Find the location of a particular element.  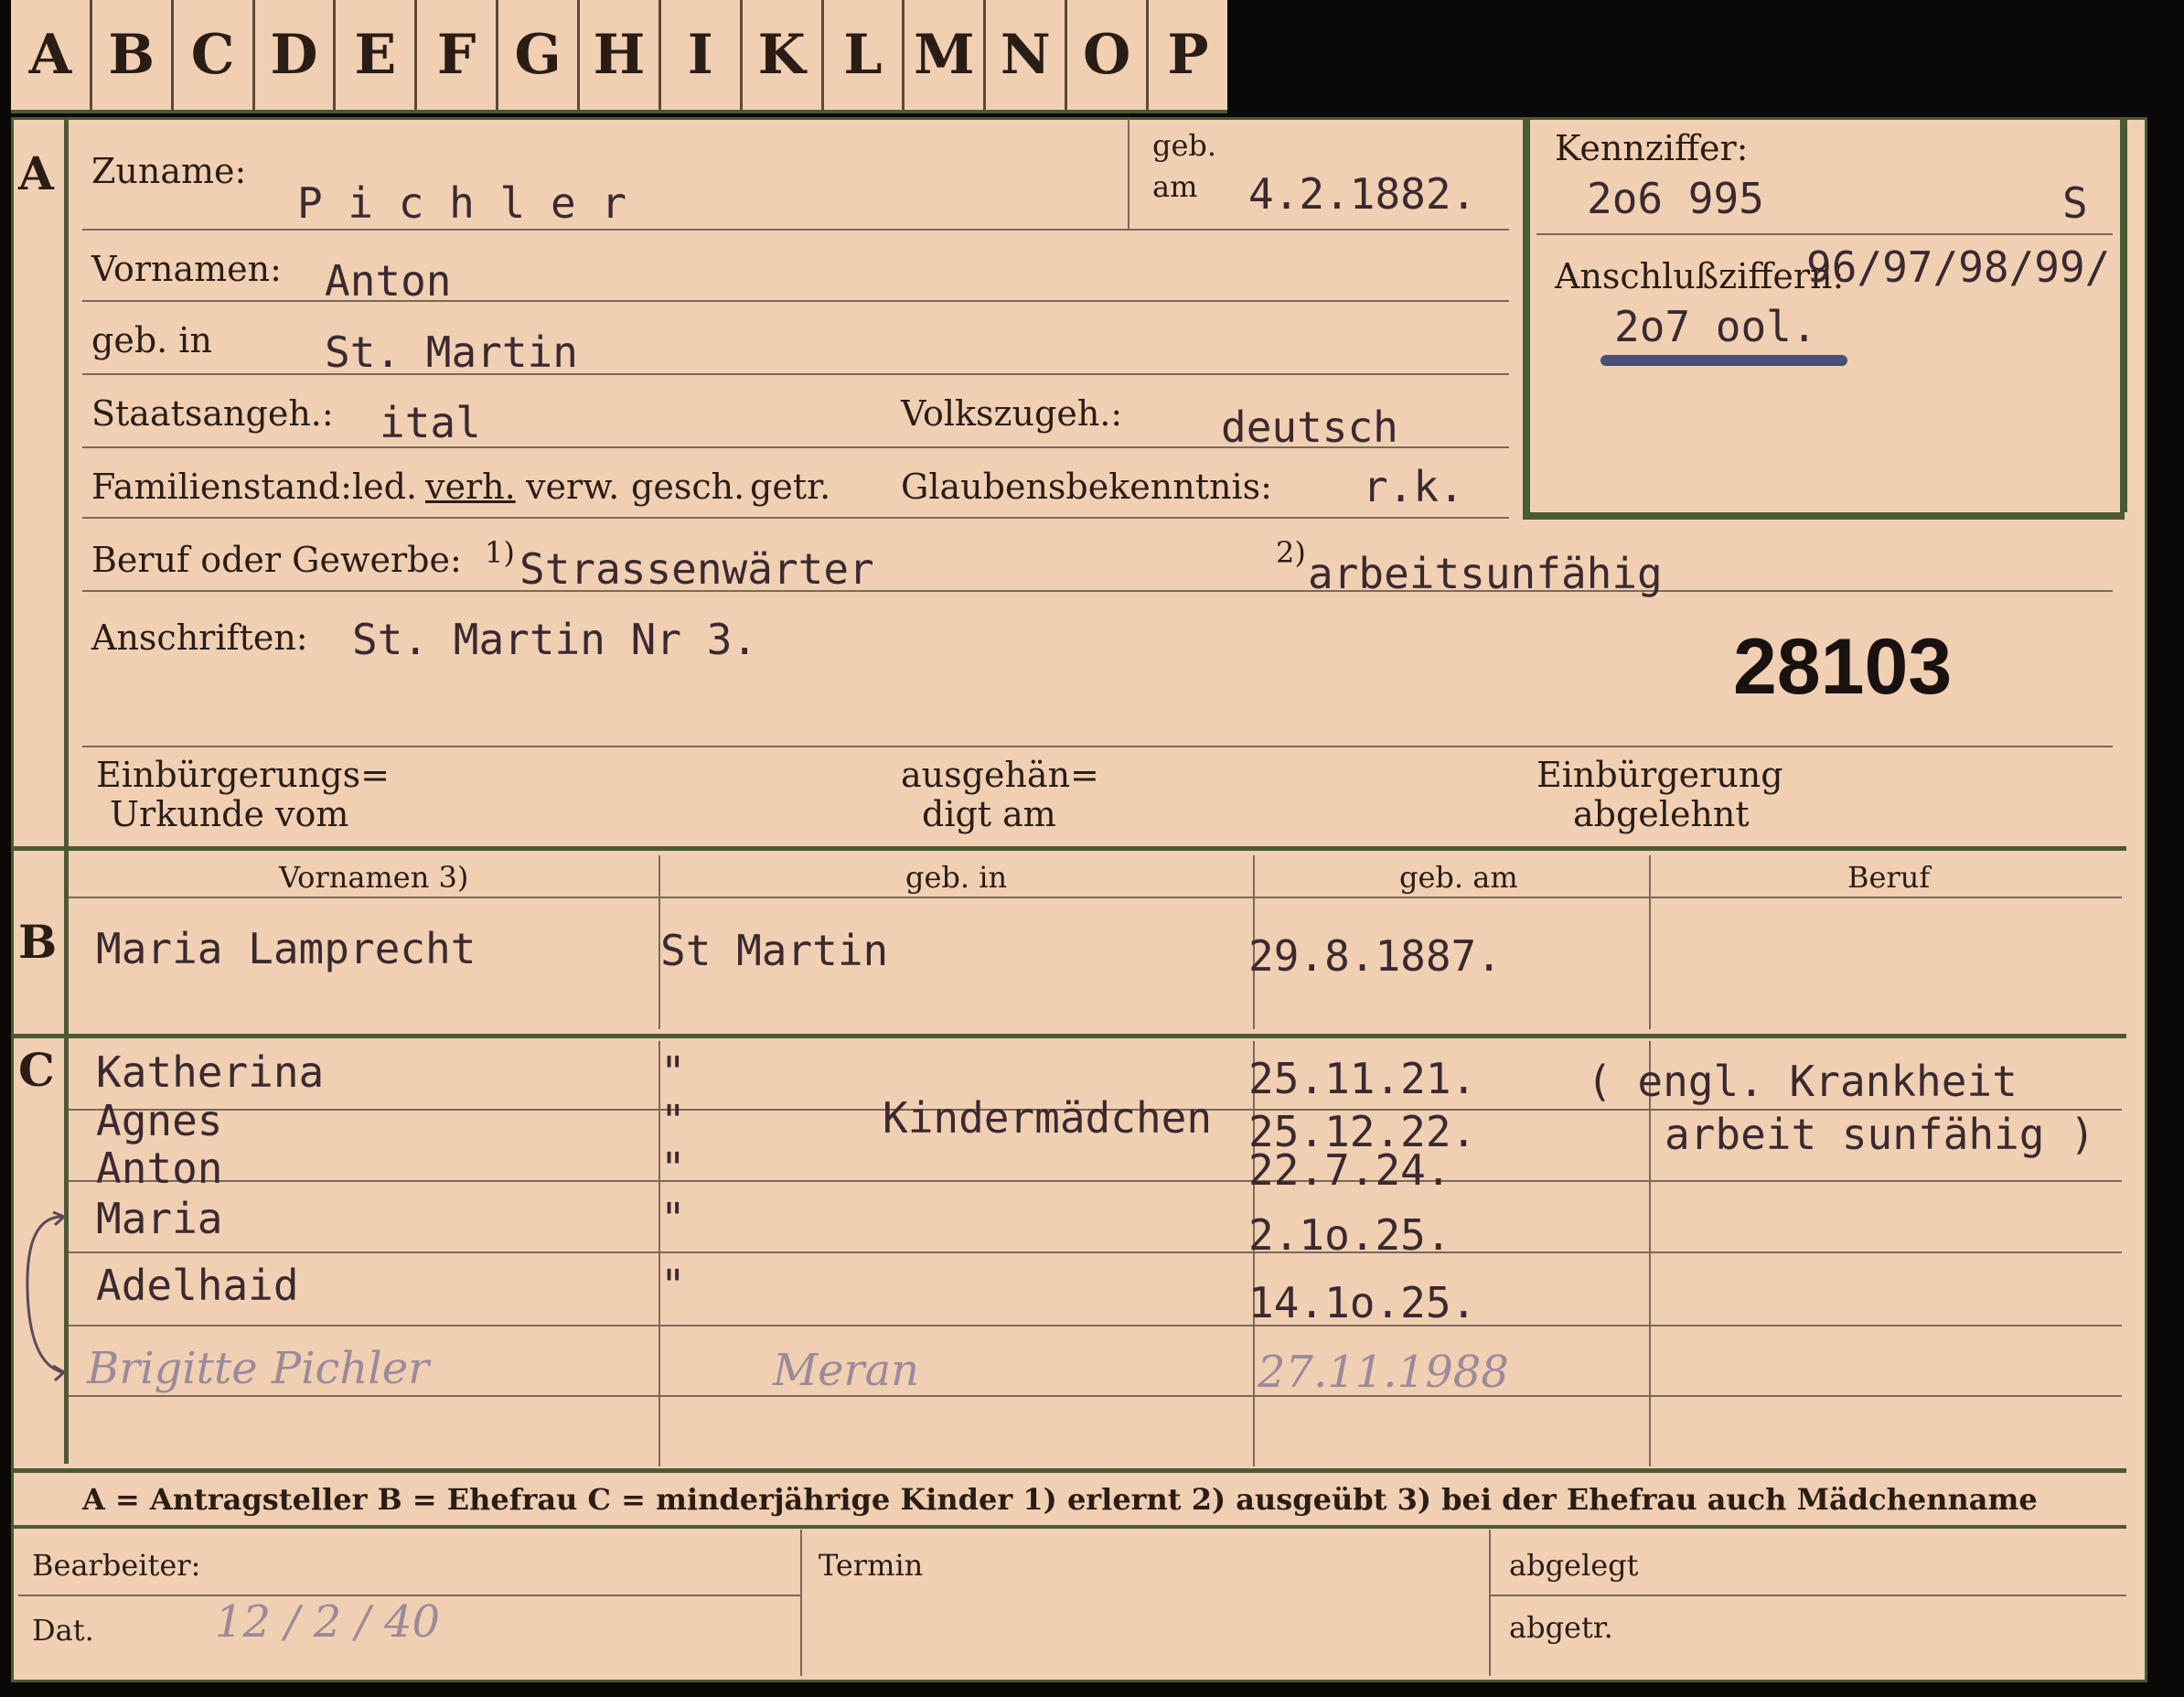

beruf-note-1: 1) is located at coordinates (500, 552).